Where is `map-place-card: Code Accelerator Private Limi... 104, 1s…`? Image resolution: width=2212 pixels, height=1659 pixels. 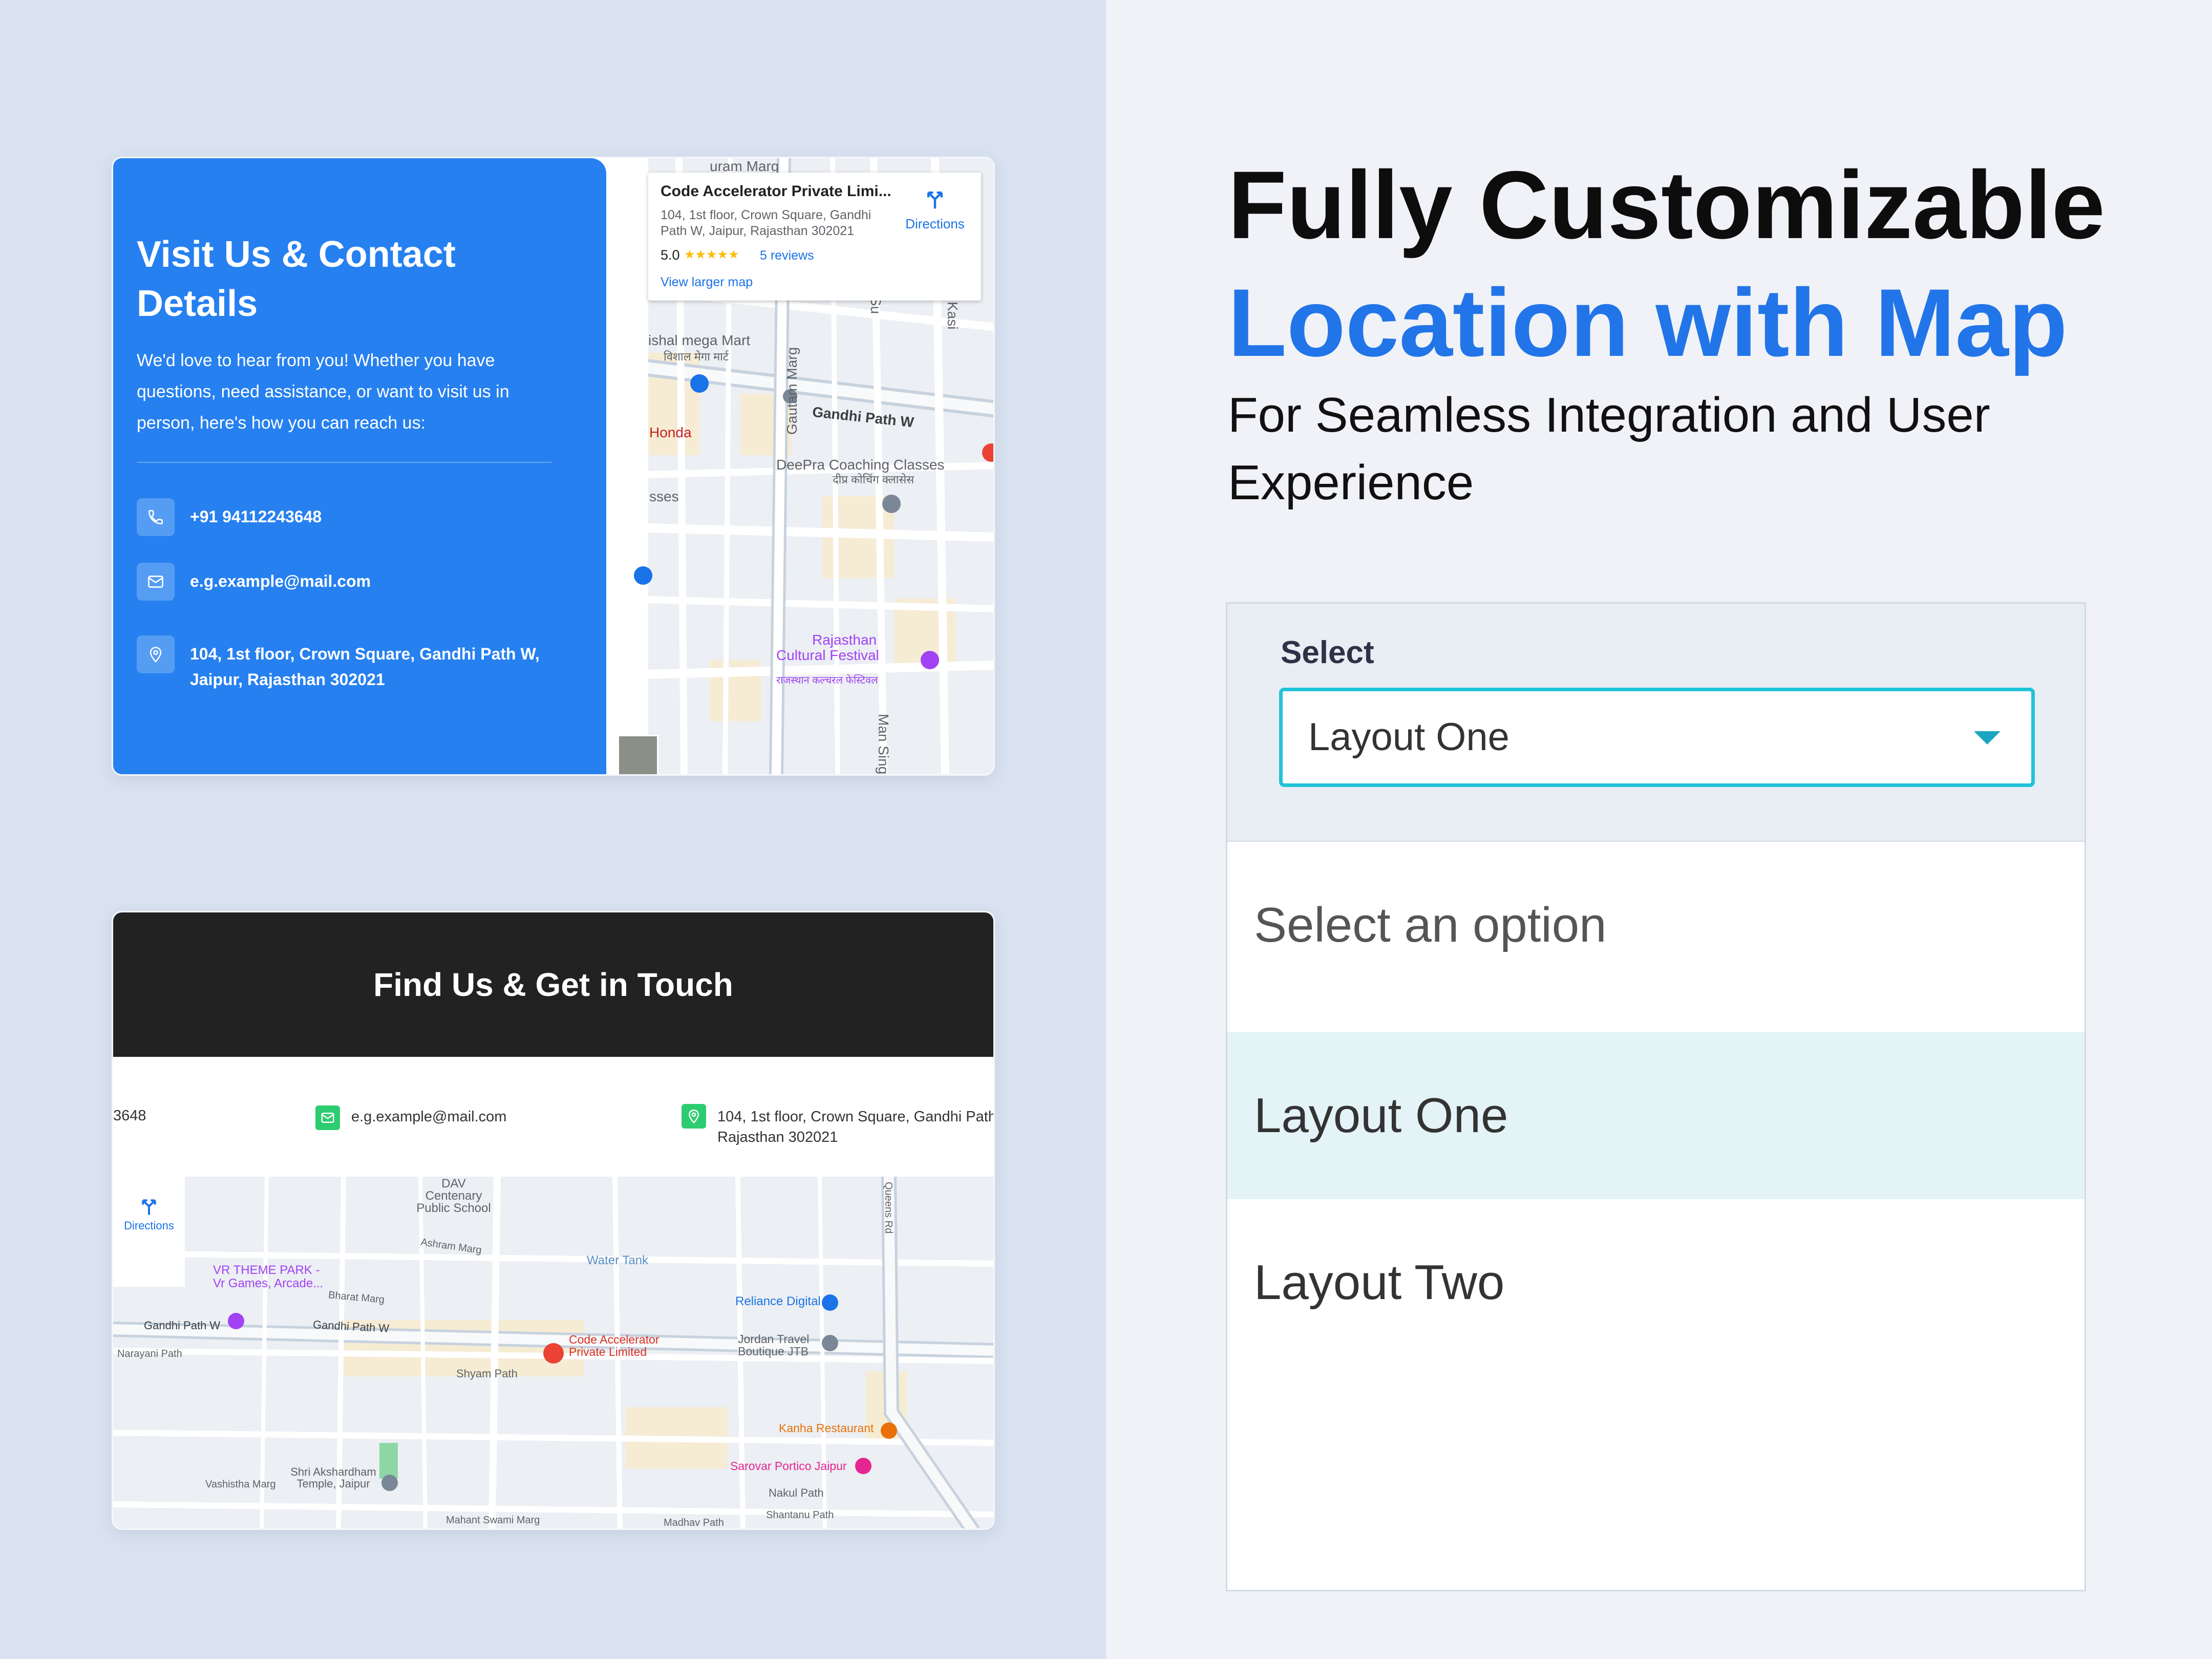 map-place-card: Code Accelerator Private Limi... 104, 1s… is located at coordinates (815, 237).